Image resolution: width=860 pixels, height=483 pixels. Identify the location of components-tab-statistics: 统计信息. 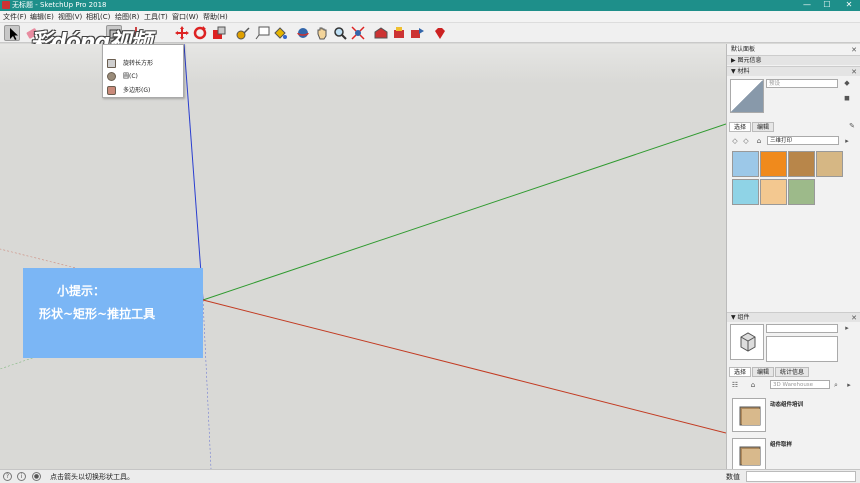
(792, 372).